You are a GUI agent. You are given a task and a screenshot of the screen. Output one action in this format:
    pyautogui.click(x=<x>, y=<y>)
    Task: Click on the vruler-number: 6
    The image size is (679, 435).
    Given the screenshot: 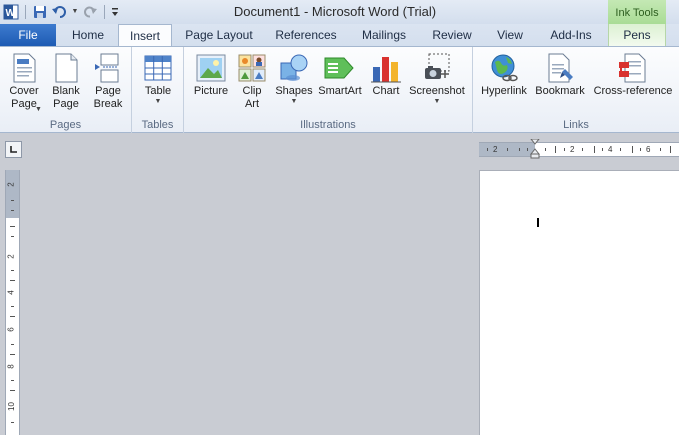 What is the action you would take?
    pyautogui.click(x=11, y=329)
    